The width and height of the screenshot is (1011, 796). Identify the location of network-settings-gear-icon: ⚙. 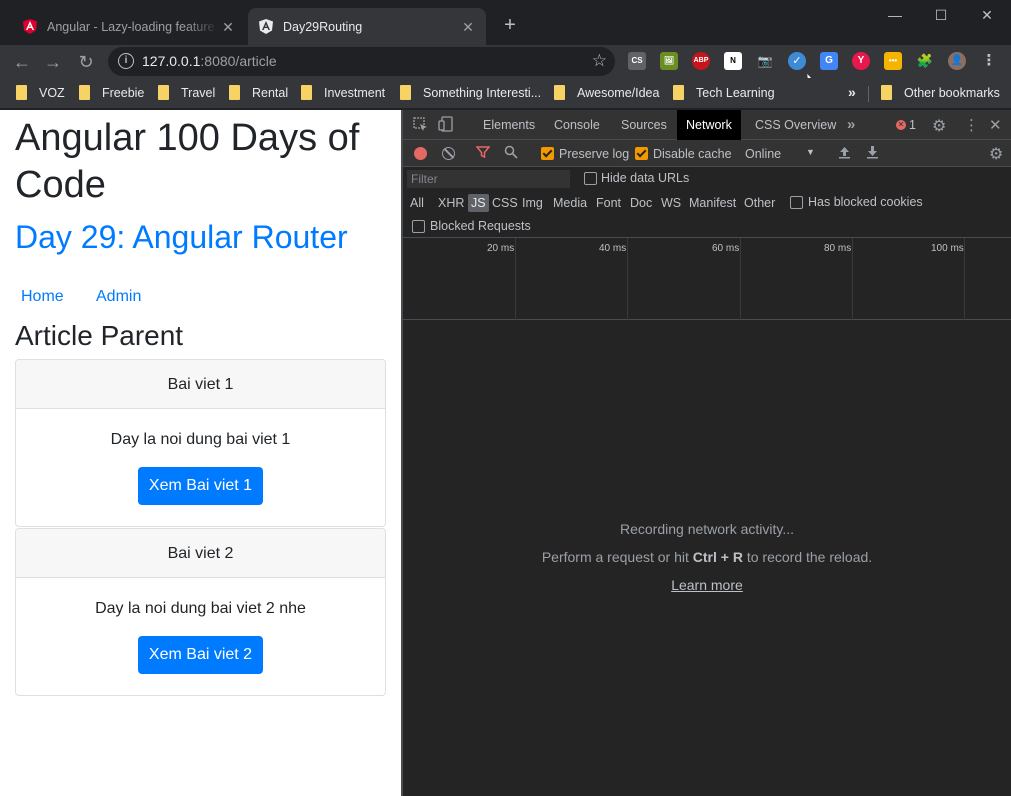
(996, 154).